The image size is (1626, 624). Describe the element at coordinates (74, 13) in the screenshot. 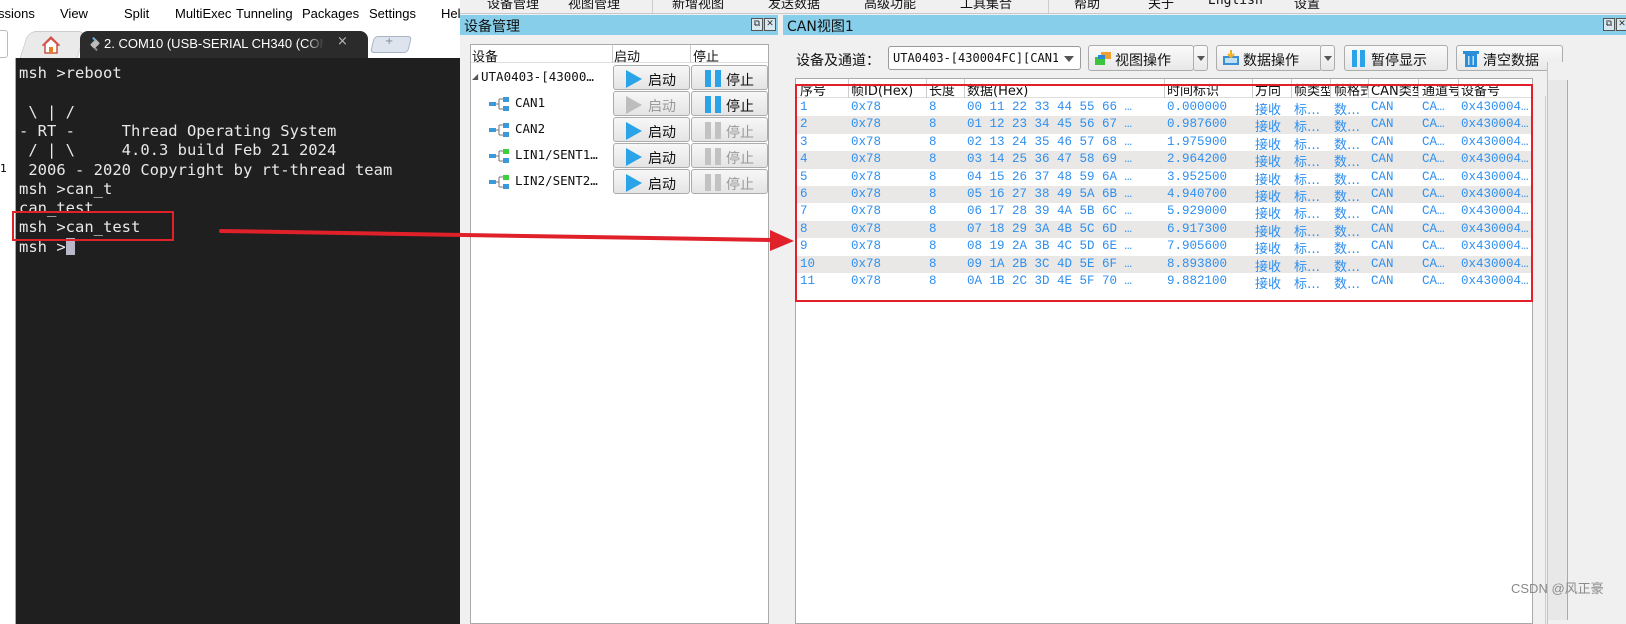

I see `menu-view: View` at that location.